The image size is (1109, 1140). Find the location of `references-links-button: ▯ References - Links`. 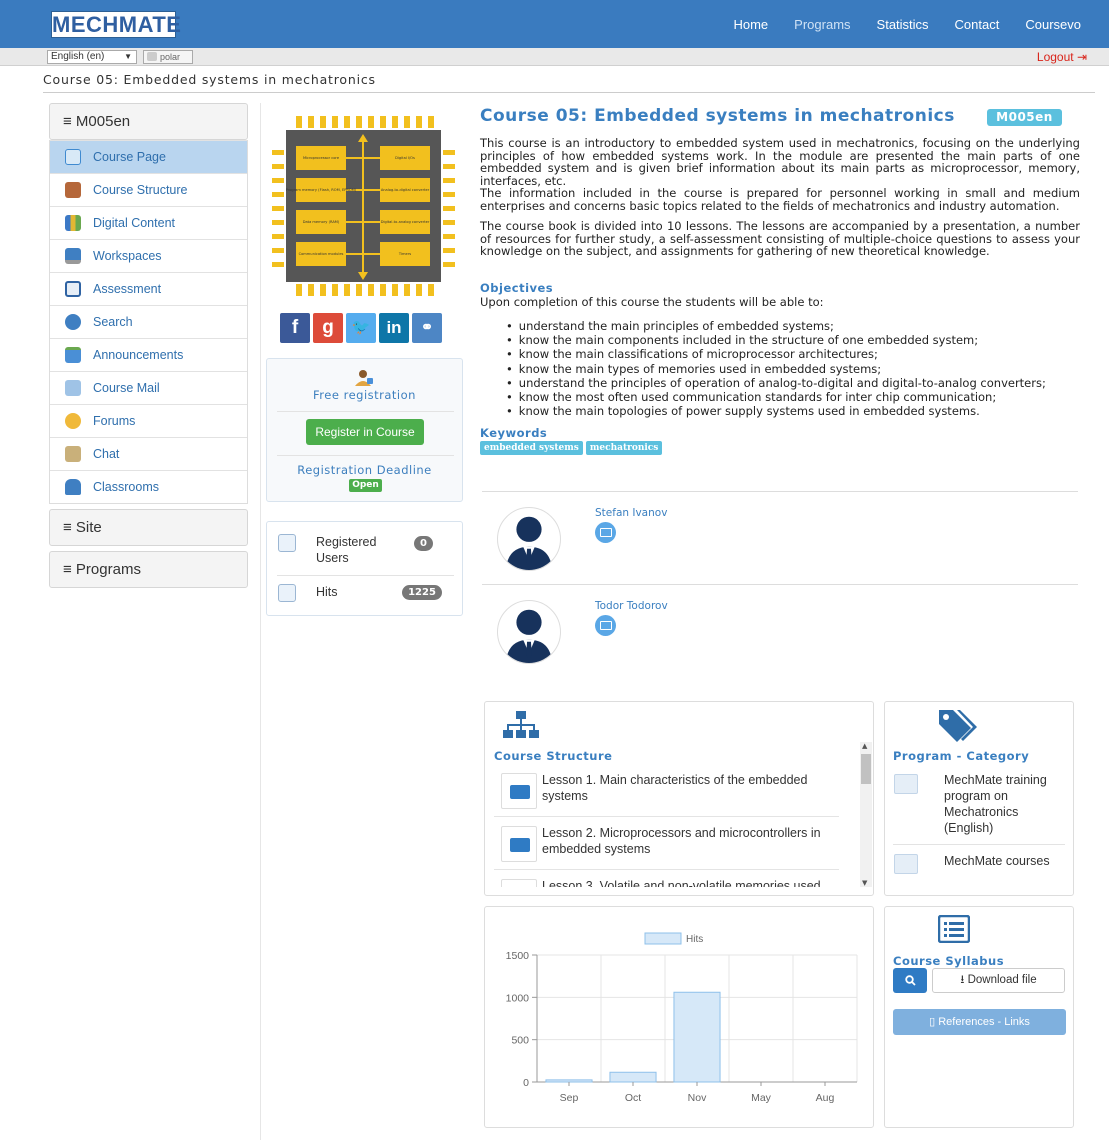

references-links-button: ▯ References - Links is located at coordinates (979, 1022).